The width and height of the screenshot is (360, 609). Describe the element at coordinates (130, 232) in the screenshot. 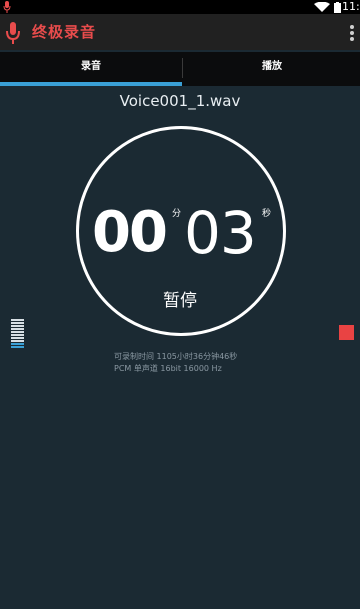

I see `minutes-value: 00` at that location.